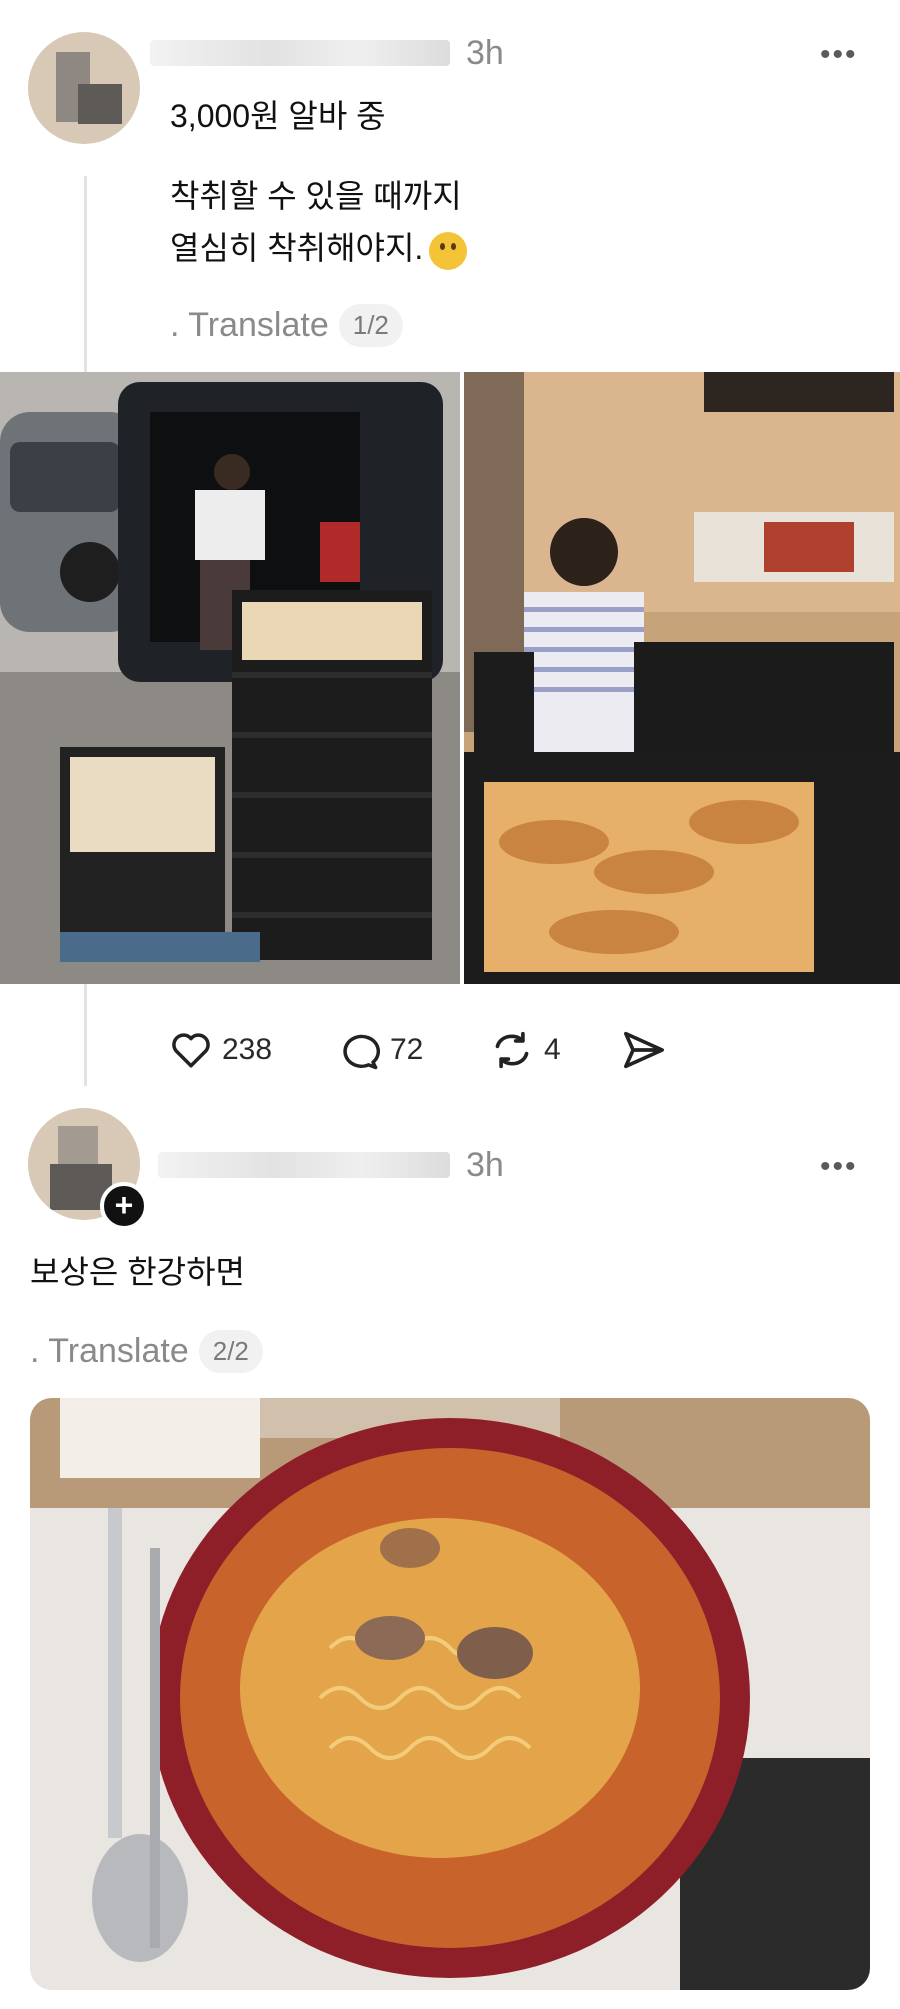  Describe the element at coordinates (512, 1050) in the screenshot. I see `repost-icon` at that location.